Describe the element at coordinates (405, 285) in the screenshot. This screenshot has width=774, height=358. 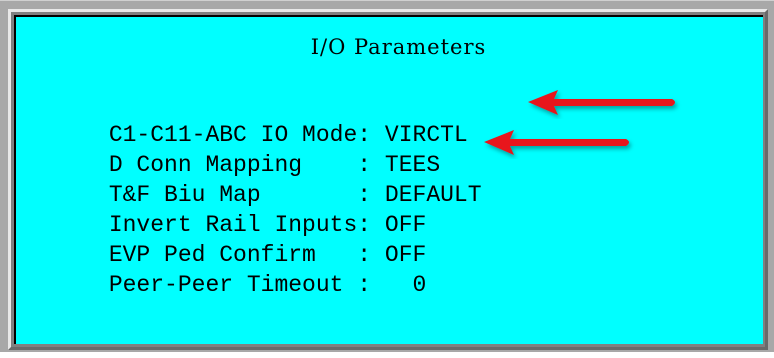
I see `param-value: 0` at that location.